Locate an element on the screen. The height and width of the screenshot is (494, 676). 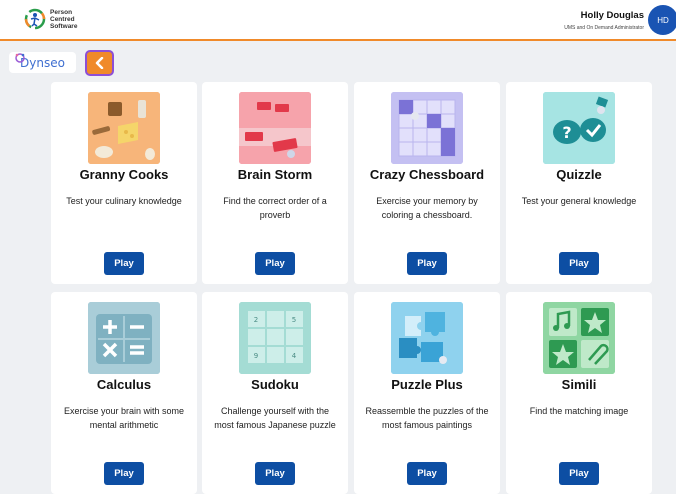
logo-text: Person Centred Software is located at coordinates (64, 19).